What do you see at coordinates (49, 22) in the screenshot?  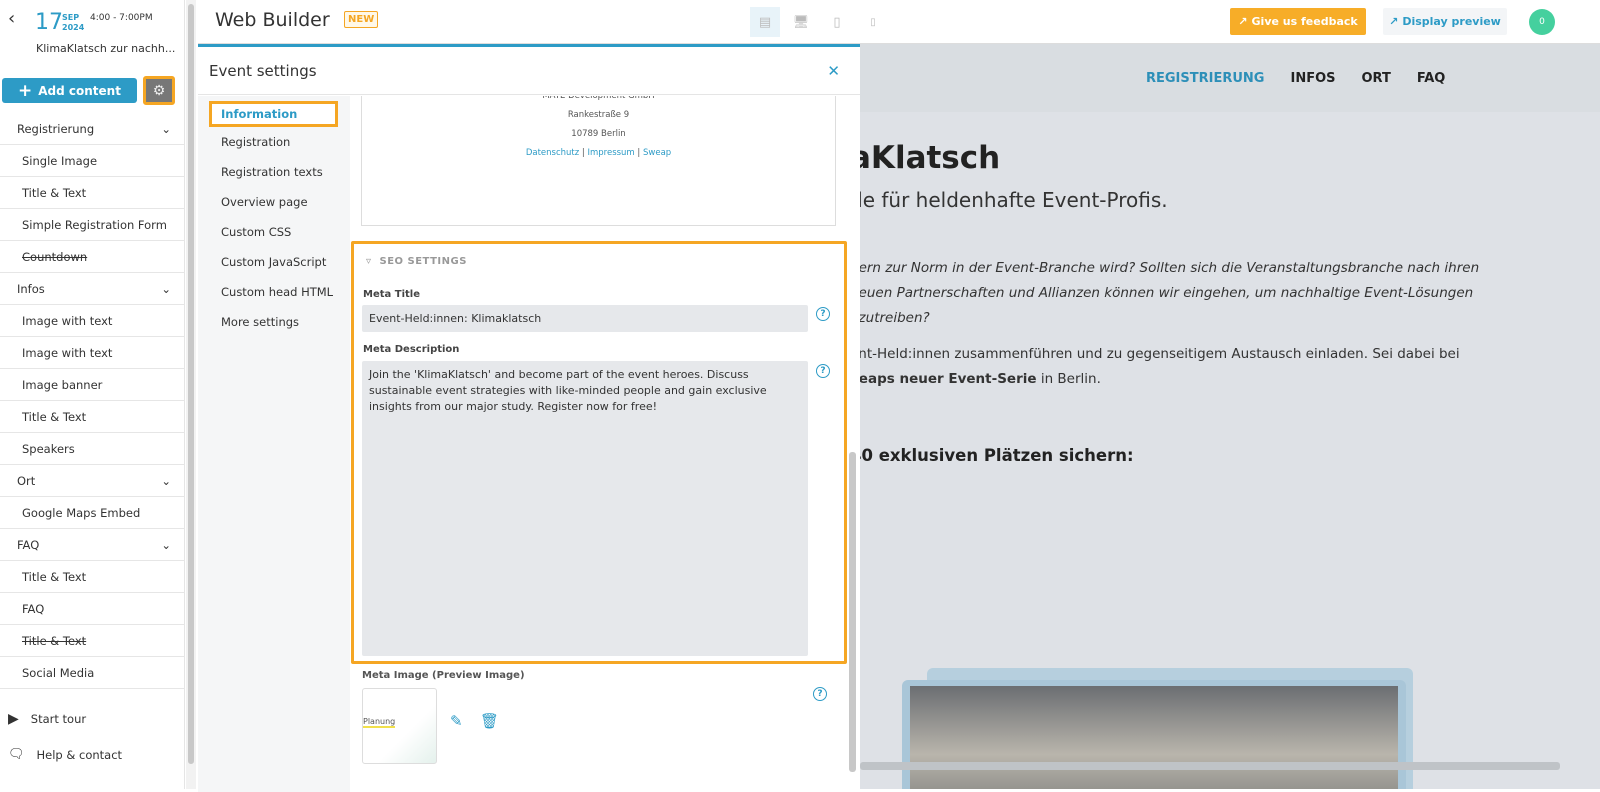 I see `event-date-day: 17` at bounding box center [49, 22].